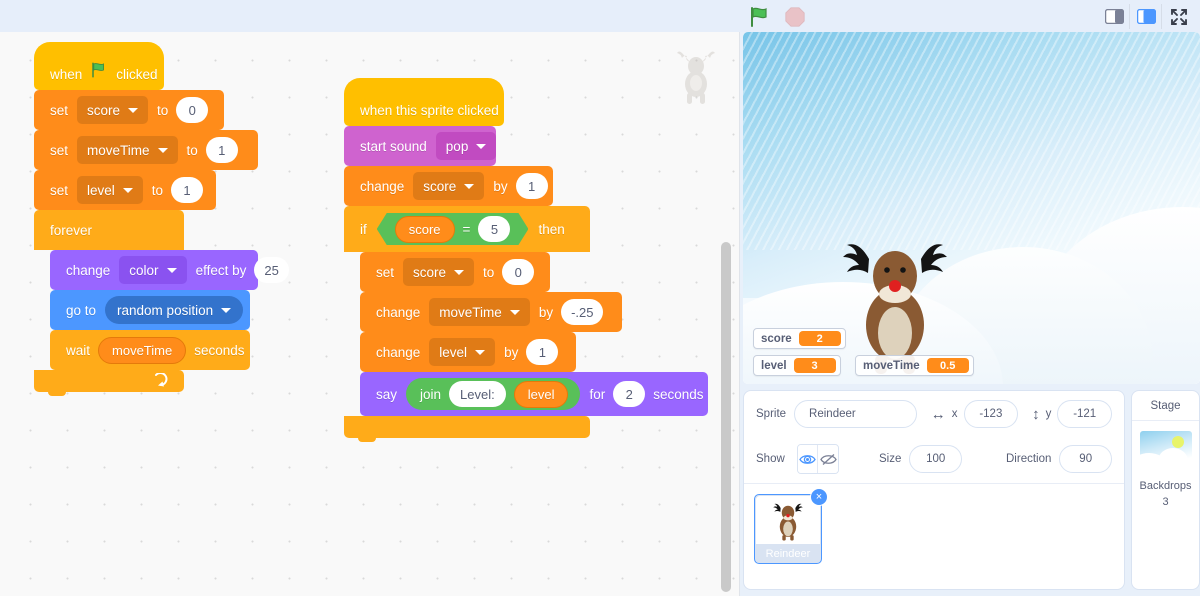  I want to click on block-label-by: by, so click(546, 312).